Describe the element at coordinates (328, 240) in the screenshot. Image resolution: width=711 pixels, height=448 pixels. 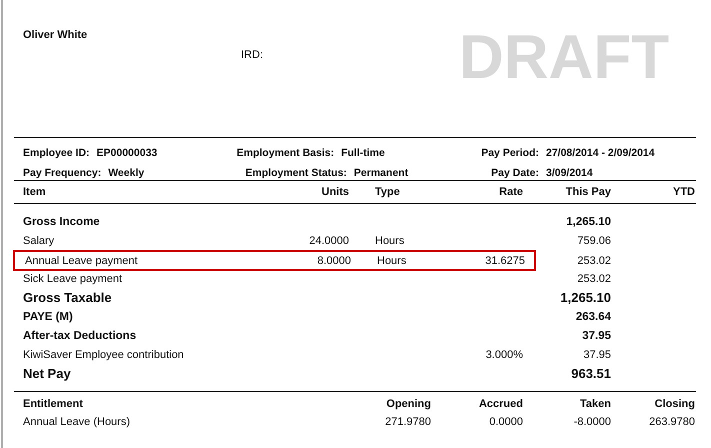
I see `units-value: 24.0000` at that location.